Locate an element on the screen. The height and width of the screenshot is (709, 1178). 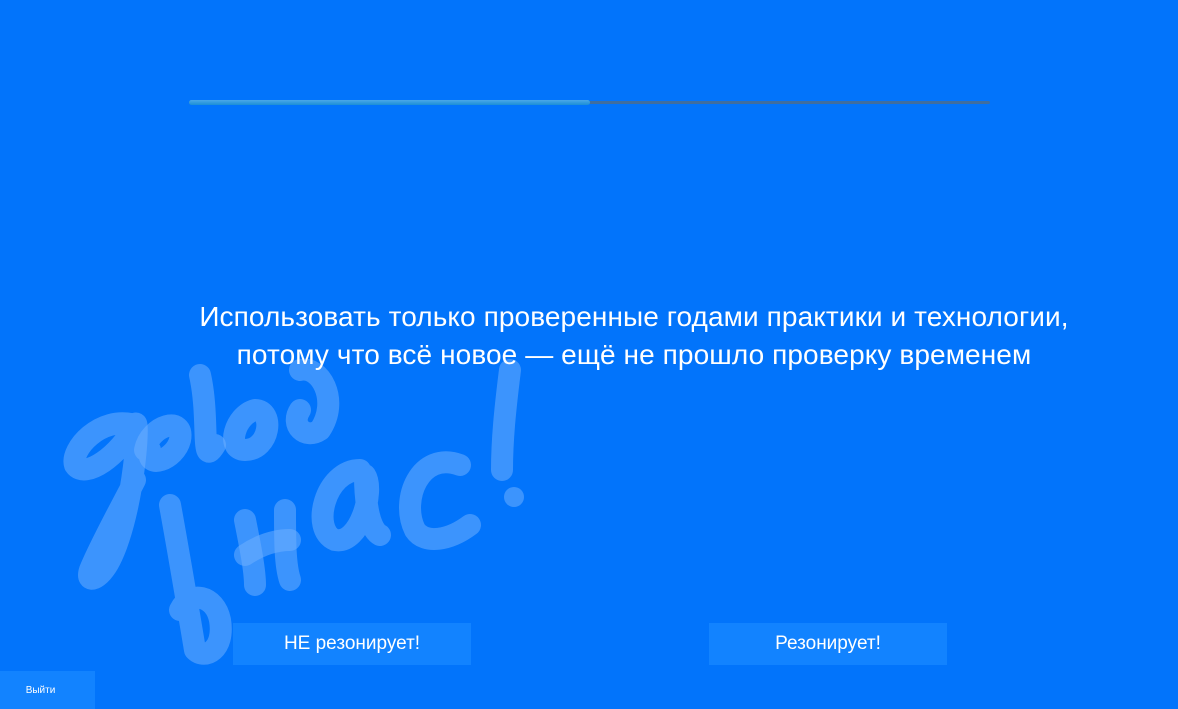
resonates-button: Резонирует! is located at coordinates (828, 644).